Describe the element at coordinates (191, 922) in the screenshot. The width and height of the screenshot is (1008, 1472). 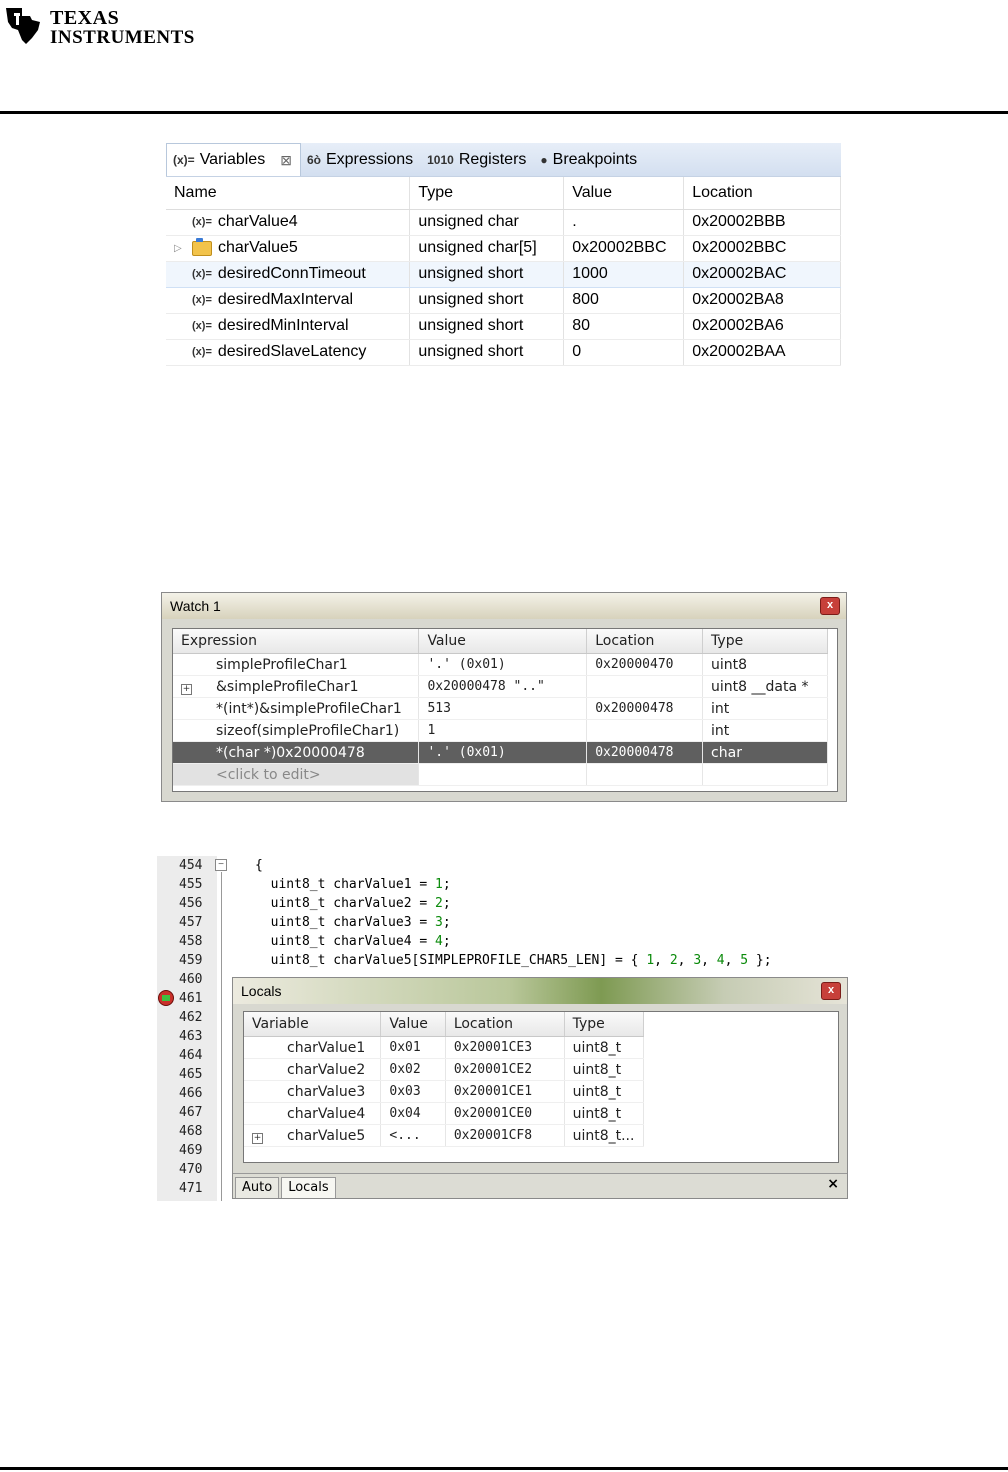
I see `line-number: 457` at that location.